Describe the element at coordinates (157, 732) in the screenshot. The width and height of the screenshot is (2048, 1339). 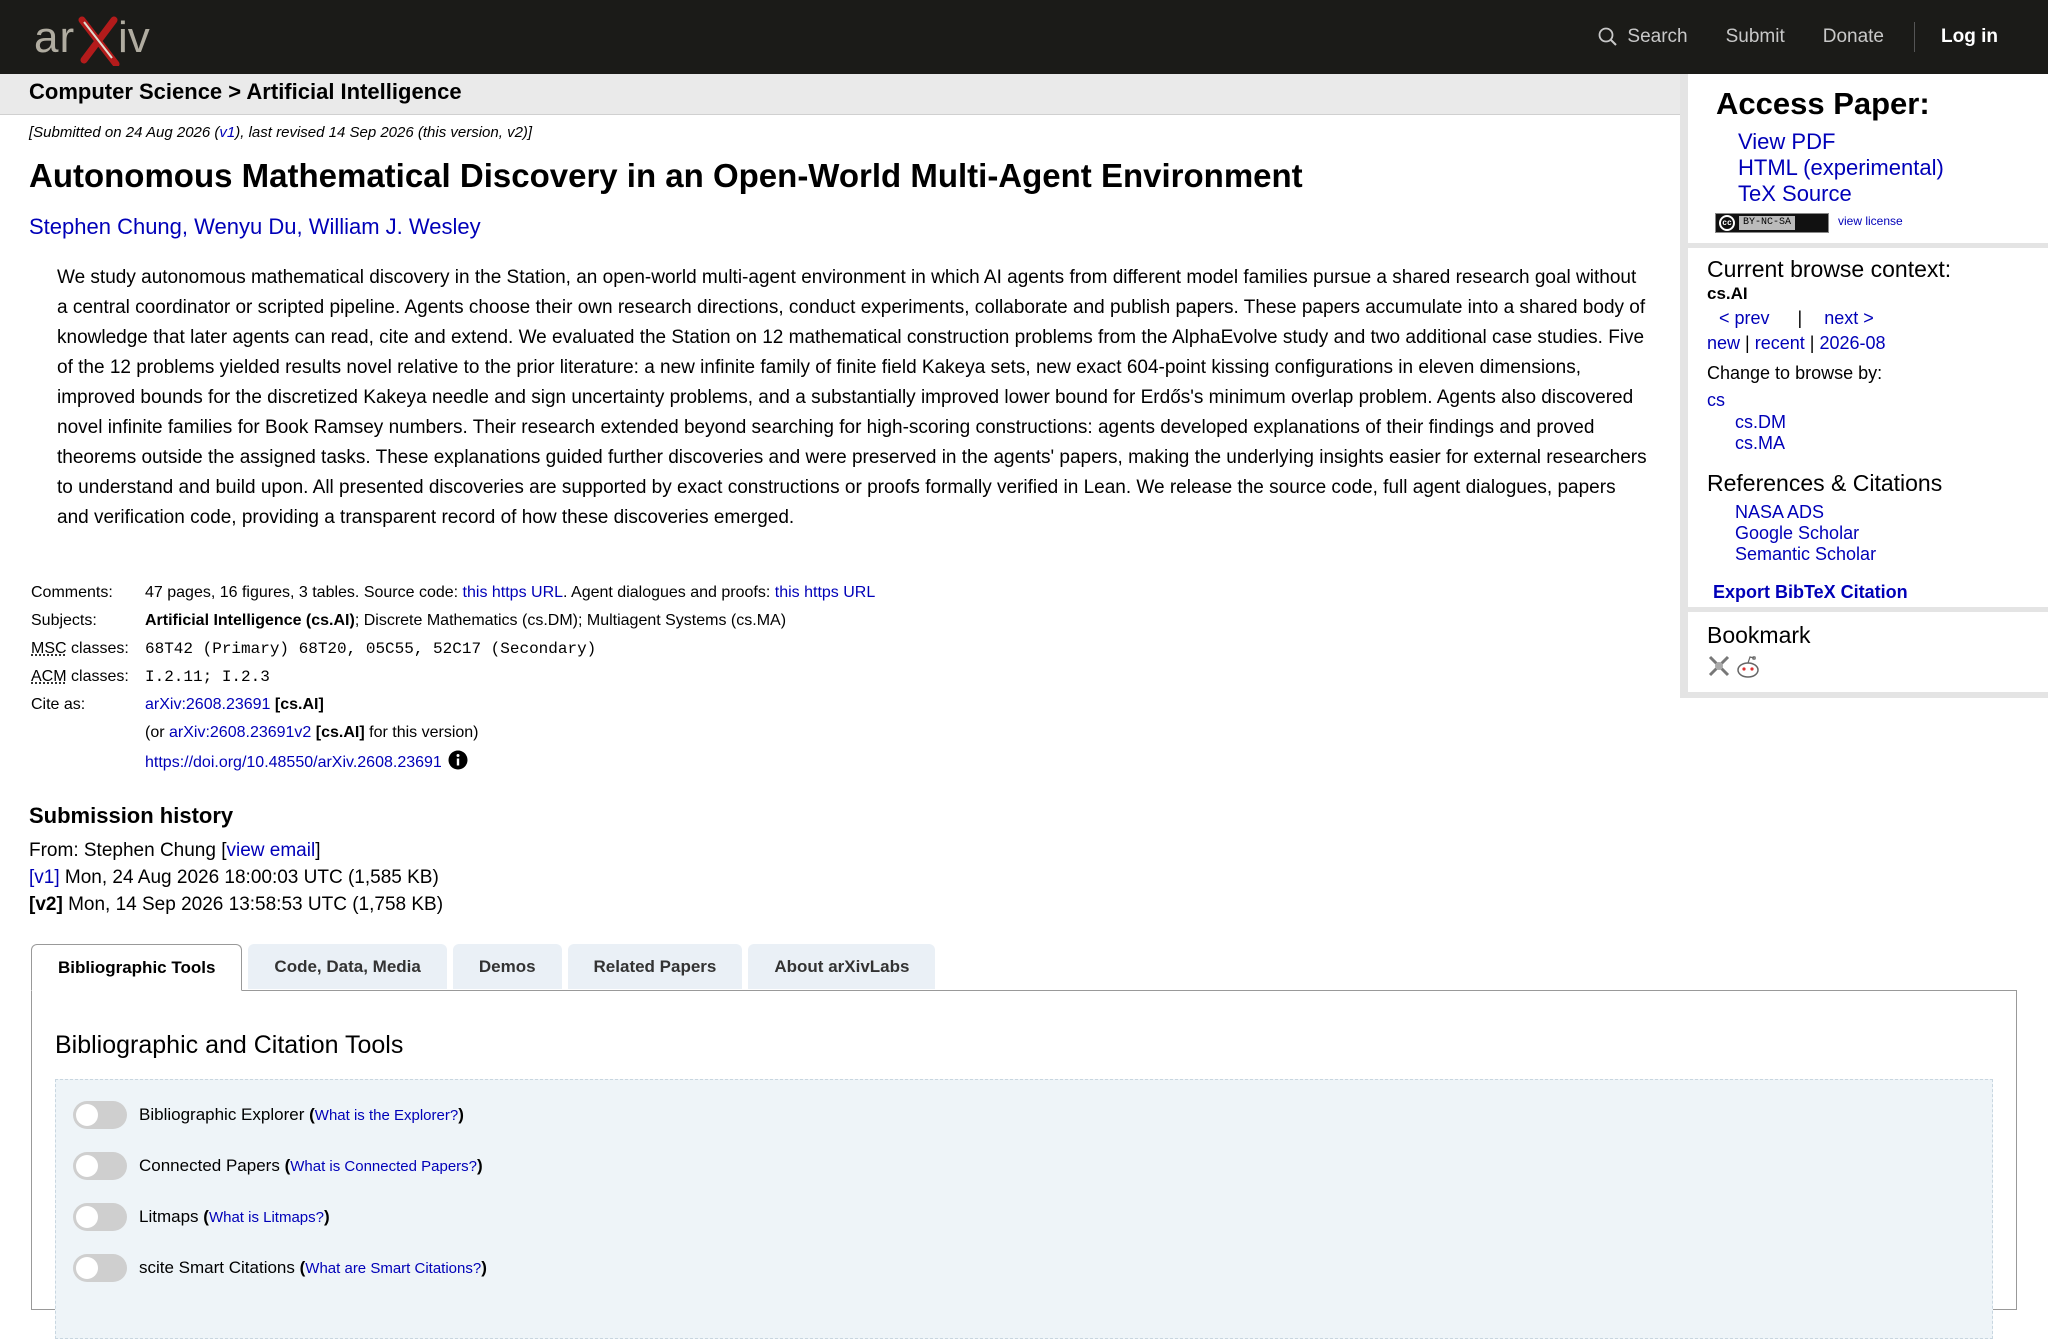
I see `cite-or-pre: (or` at that location.